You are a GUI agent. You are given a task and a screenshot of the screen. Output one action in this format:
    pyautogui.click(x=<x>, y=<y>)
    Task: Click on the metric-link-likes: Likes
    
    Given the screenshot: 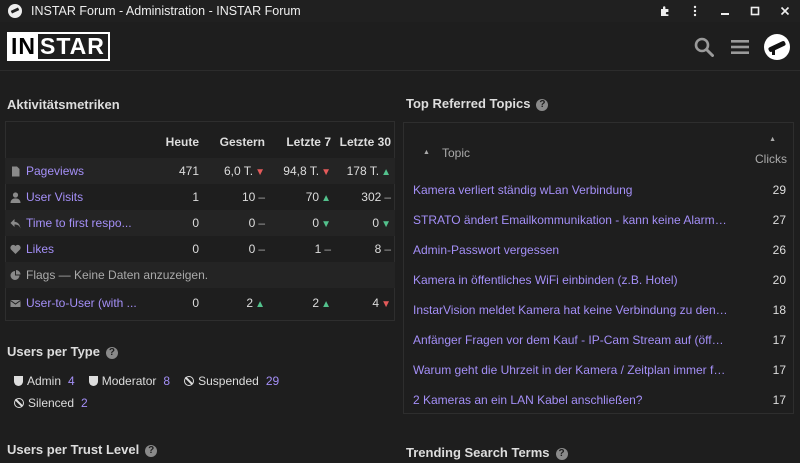 What is the action you would take?
    pyautogui.click(x=40, y=249)
    